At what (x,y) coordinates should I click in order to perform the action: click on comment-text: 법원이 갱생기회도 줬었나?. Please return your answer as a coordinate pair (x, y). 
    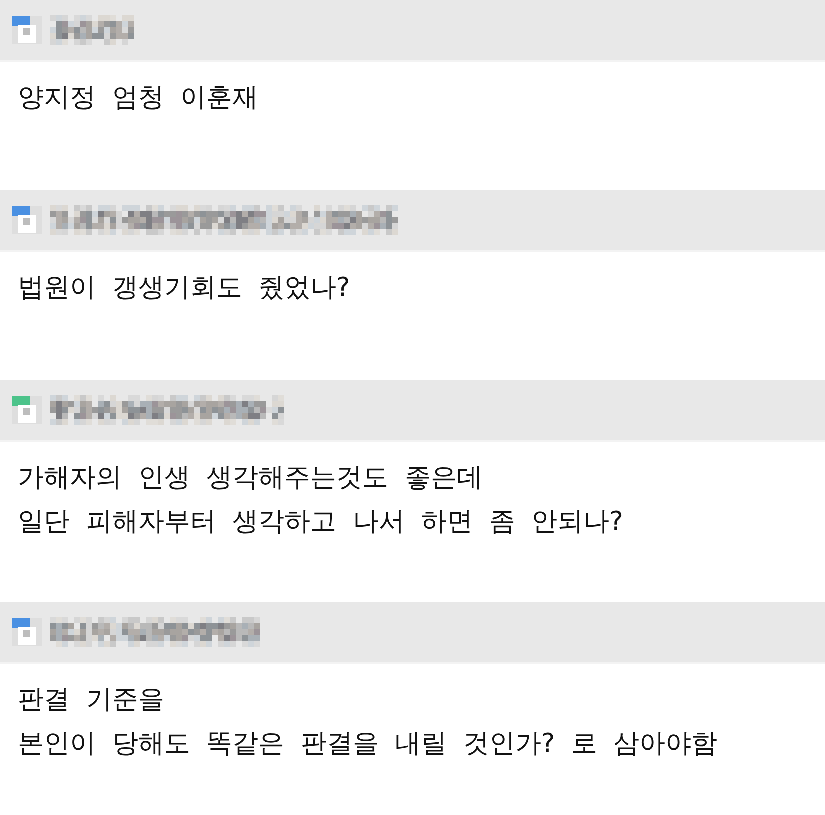
    Looking at the image, I should click on (185, 288).